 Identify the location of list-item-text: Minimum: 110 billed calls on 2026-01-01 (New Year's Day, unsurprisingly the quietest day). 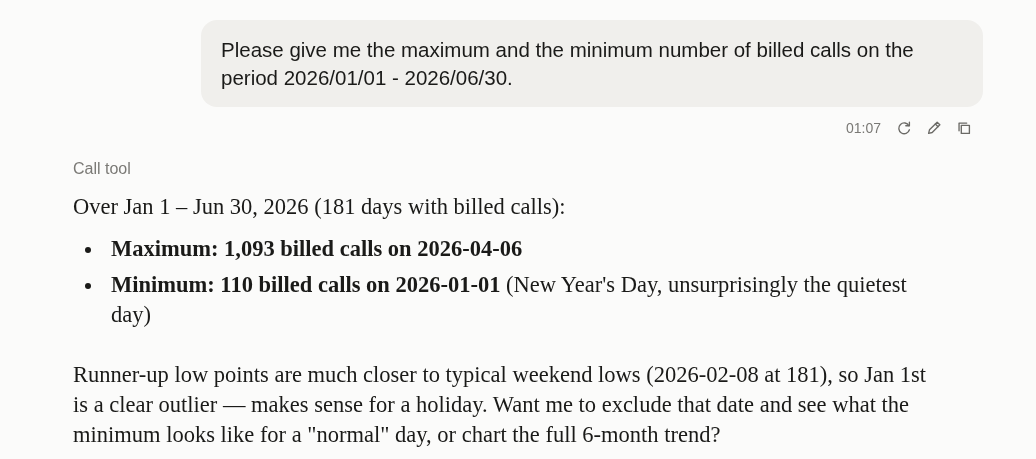
(509, 300).